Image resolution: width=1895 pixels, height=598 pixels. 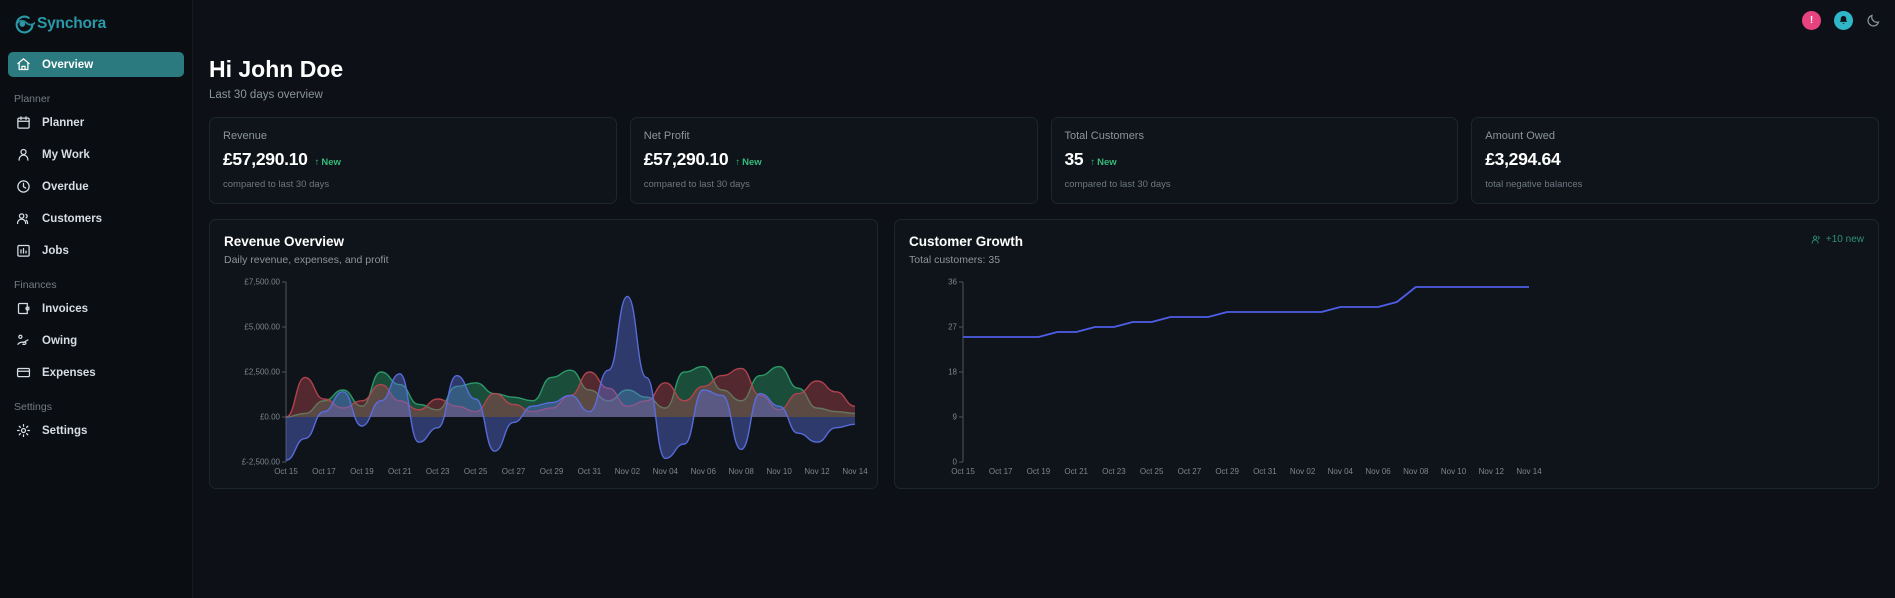 What do you see at coordinates (266, 95) in the screenshot?
I see `page-subtitle: Last 30 days overview` at bounding box center [266, 95].